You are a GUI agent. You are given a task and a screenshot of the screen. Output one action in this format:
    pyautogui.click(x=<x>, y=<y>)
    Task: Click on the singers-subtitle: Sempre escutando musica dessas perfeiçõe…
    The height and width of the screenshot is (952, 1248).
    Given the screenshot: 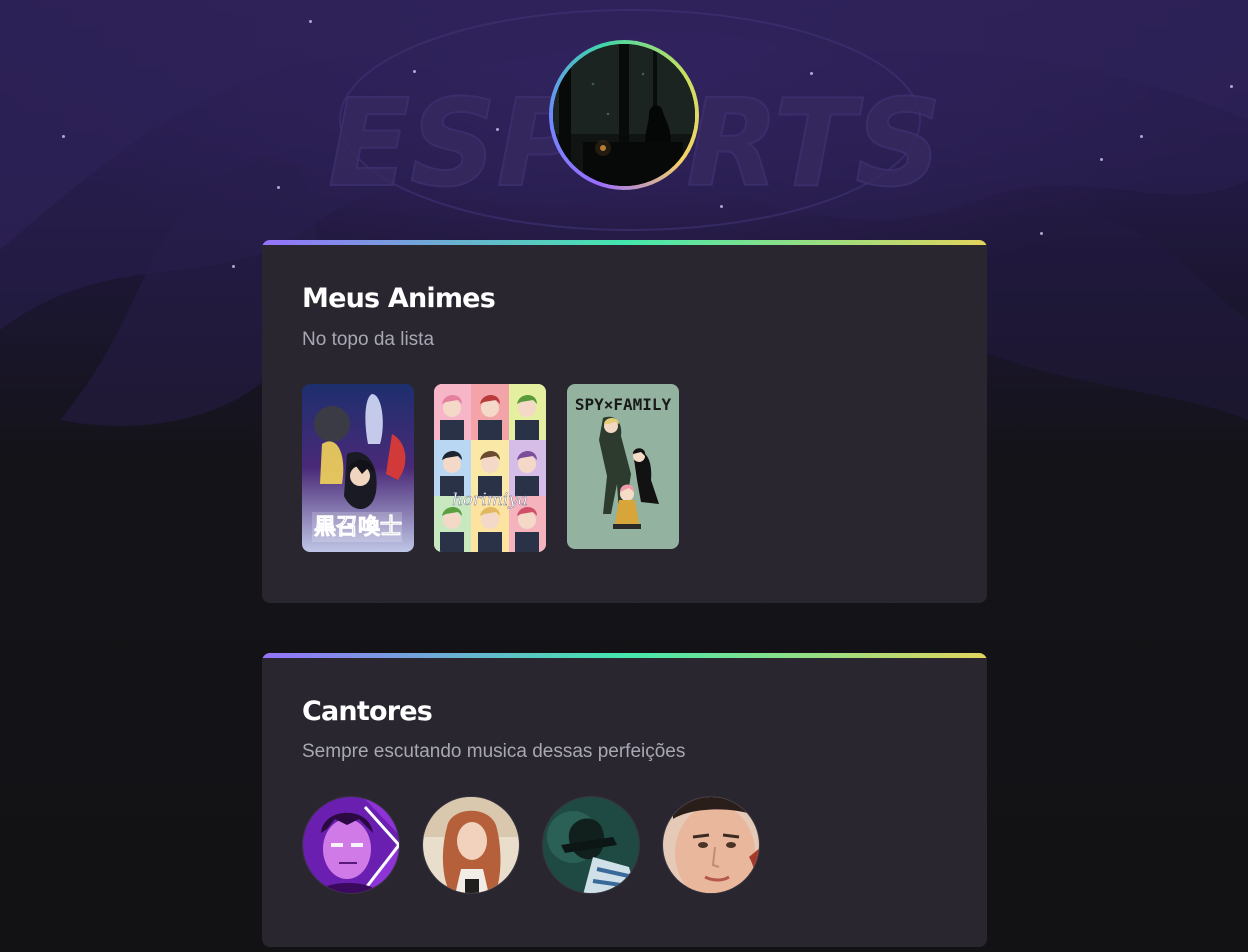 What is the action you would take?
    pyautogui.click(x=494, y=751)
    